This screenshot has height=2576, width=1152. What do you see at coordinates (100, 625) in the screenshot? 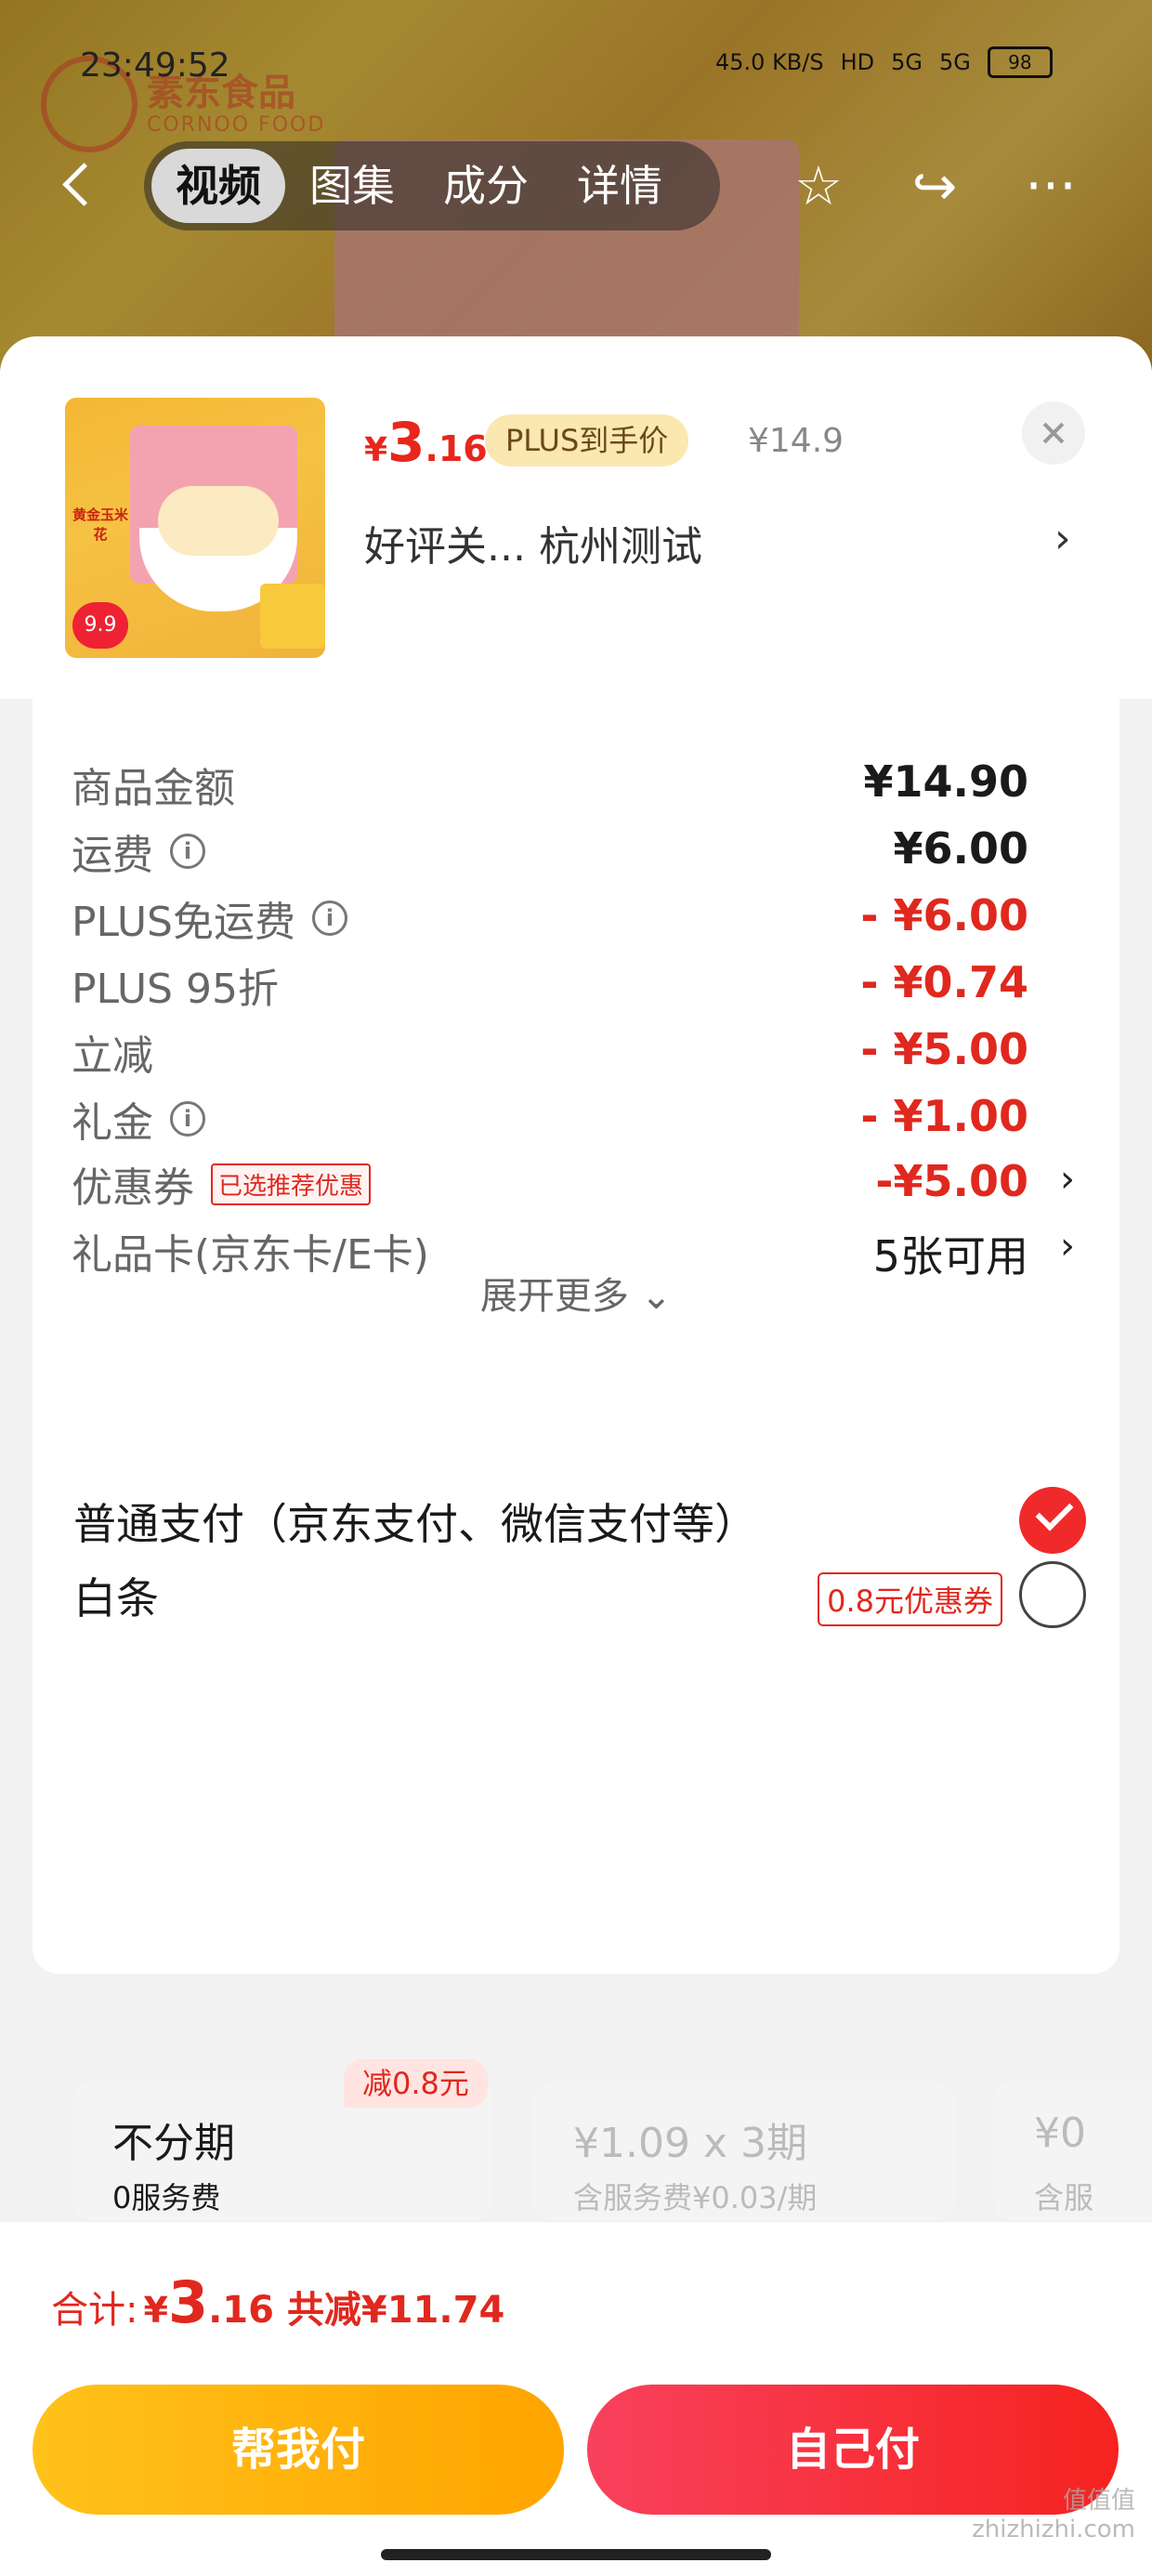
I see `thumb-price-badge: 9.9` at bounding box center [100, 625].